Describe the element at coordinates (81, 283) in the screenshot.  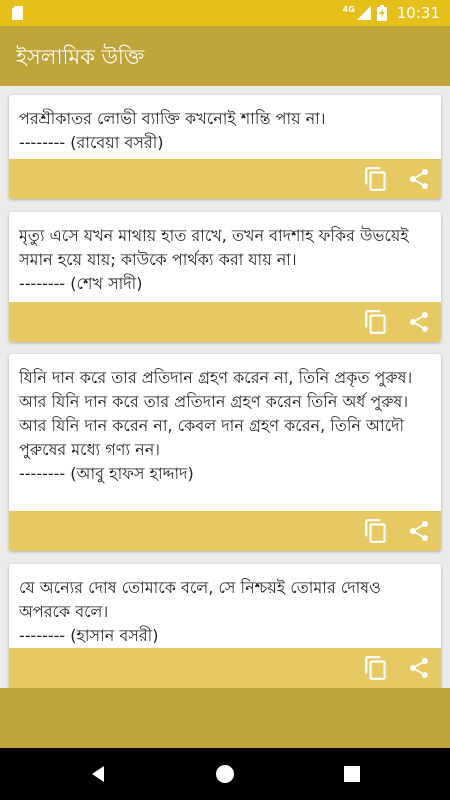
I see `quote-author: -------- (শেখ সাদী)` at that location.